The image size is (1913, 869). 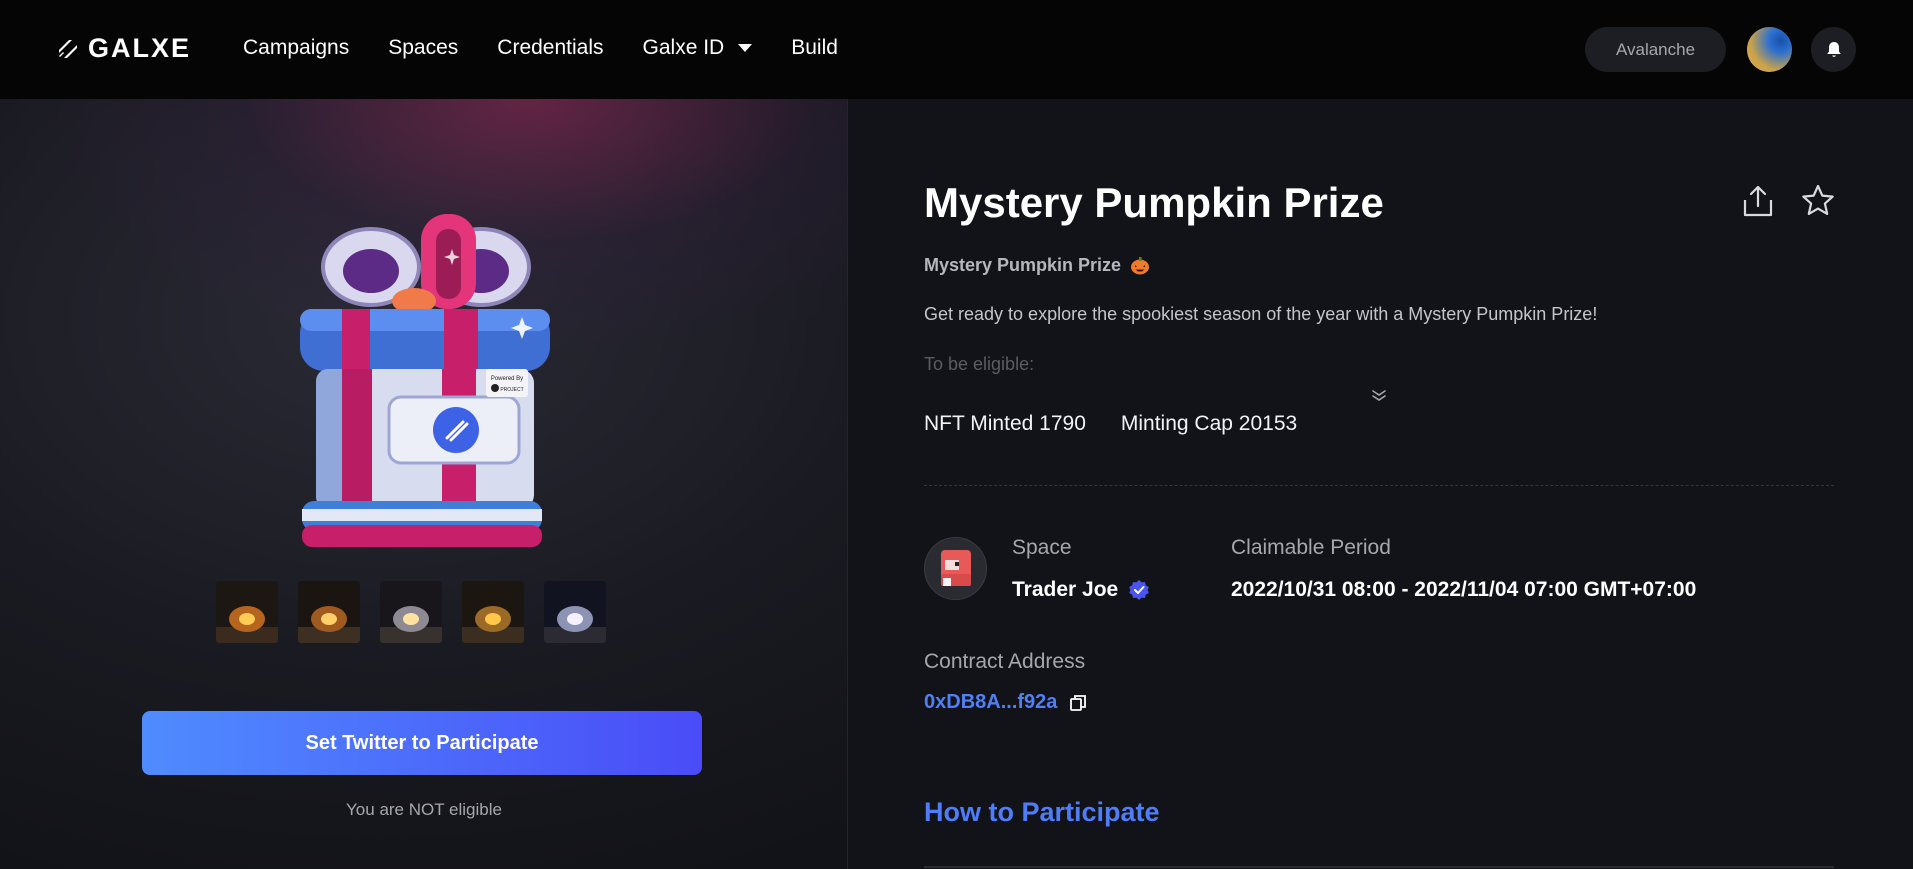 I want to click on image-thumbnail-list, so click(x=411, y=612).